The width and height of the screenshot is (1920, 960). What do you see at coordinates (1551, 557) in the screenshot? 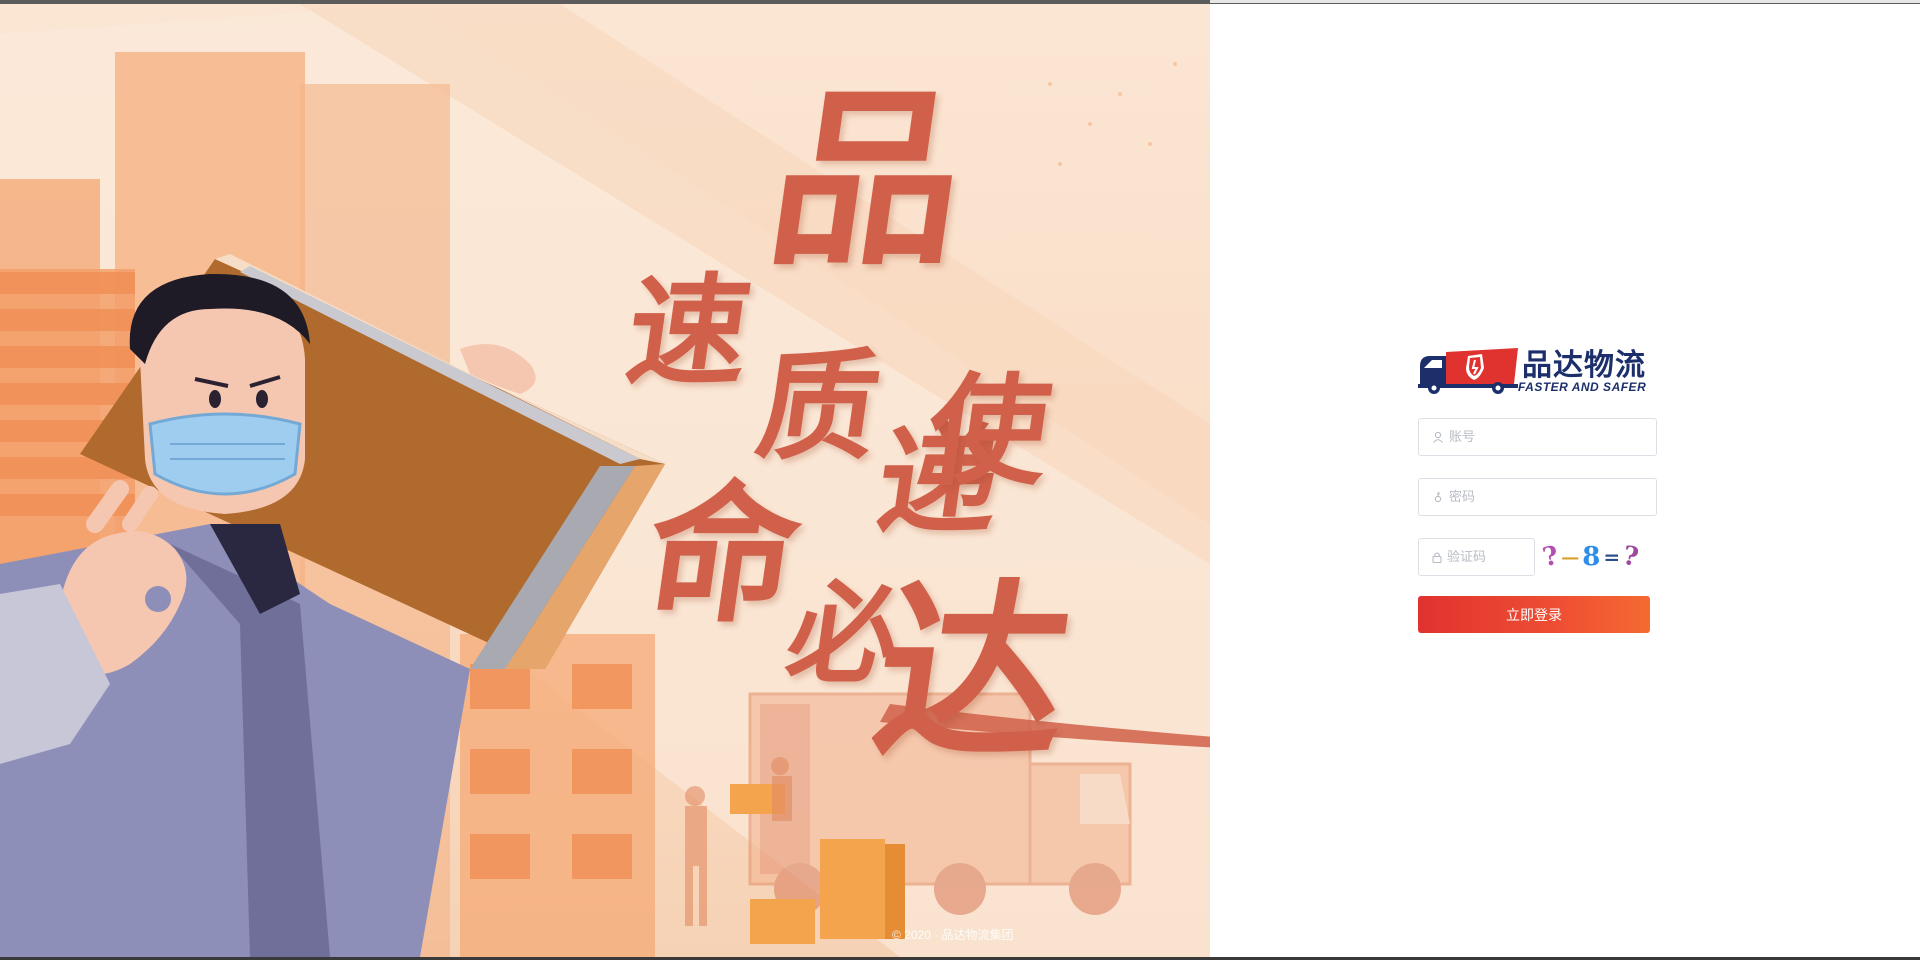
I see `captcha-char-1: ?` at bounding box center [1551, 557].